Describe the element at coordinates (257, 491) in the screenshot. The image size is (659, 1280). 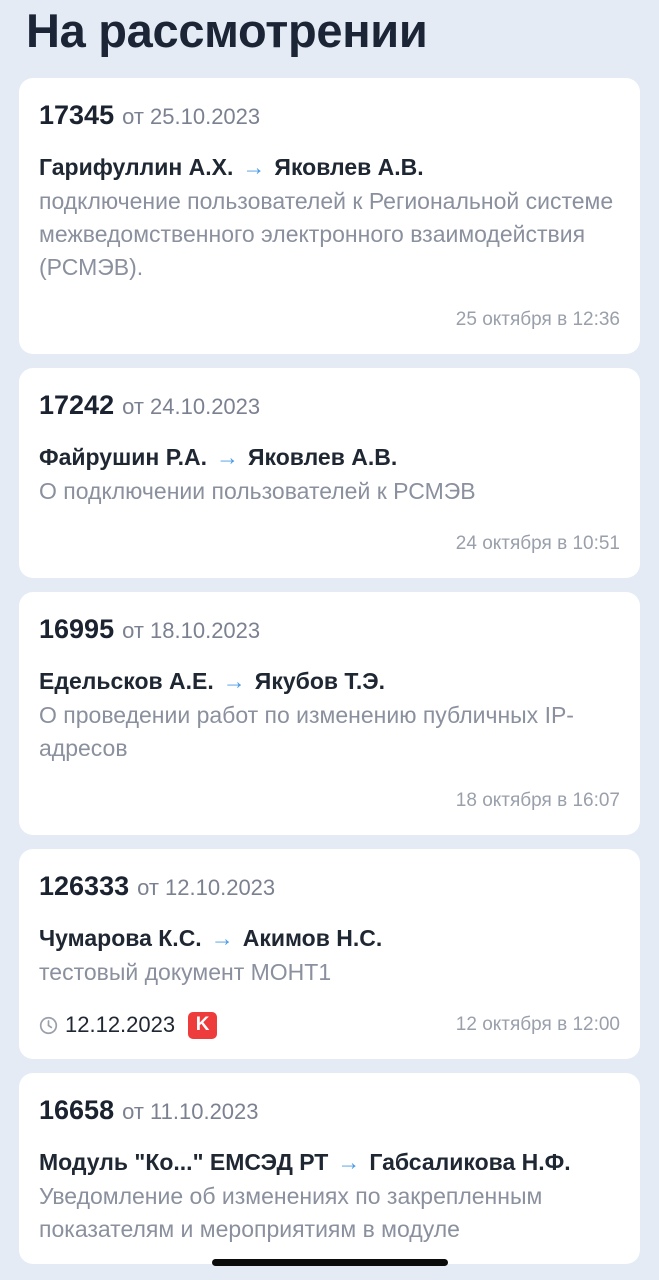
I see `document-subject: О подключении пользователей к РСМЭВ` at that location.